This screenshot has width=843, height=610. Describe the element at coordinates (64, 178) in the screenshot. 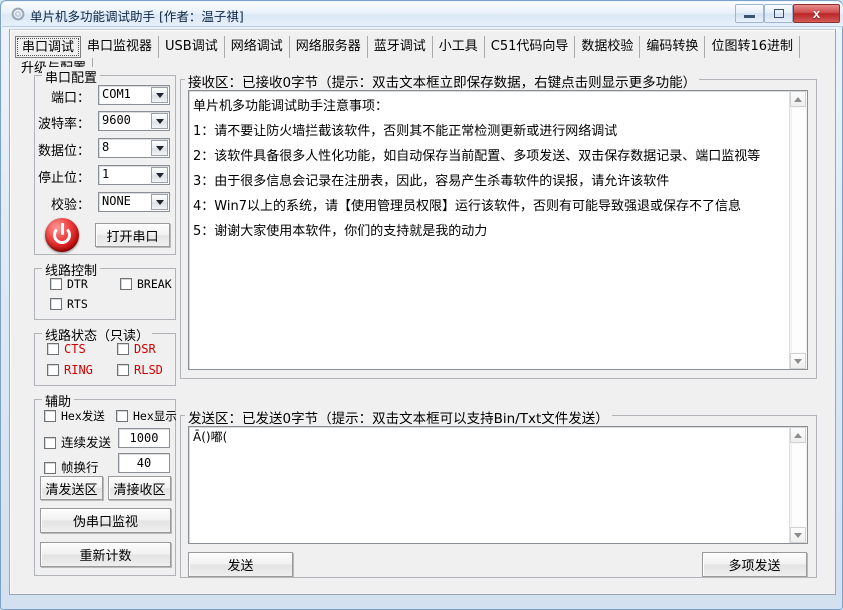

I see `stopbits-label: 停止位：` at that location.